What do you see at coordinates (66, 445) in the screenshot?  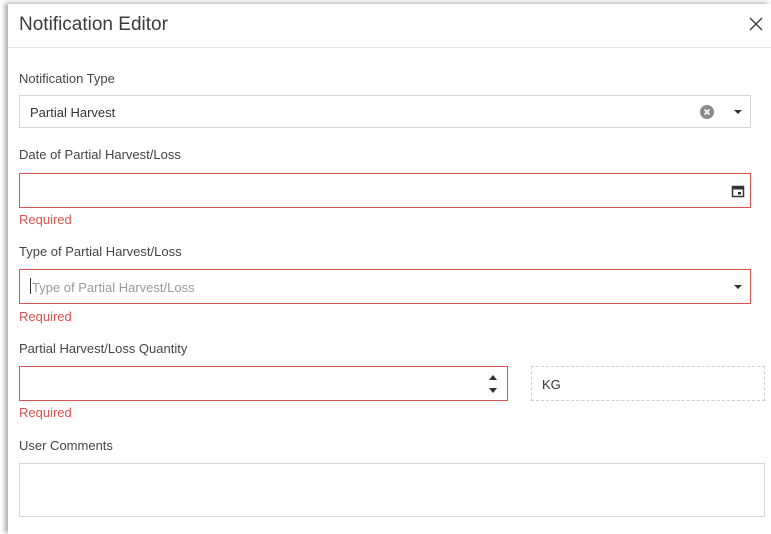 I see `comments-label: User Comments` at bounding box center [66, 445].